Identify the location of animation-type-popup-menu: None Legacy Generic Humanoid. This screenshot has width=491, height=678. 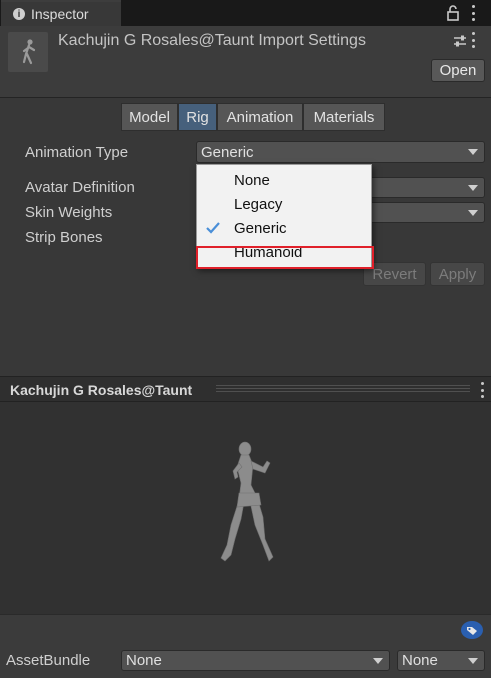
(284, 216).